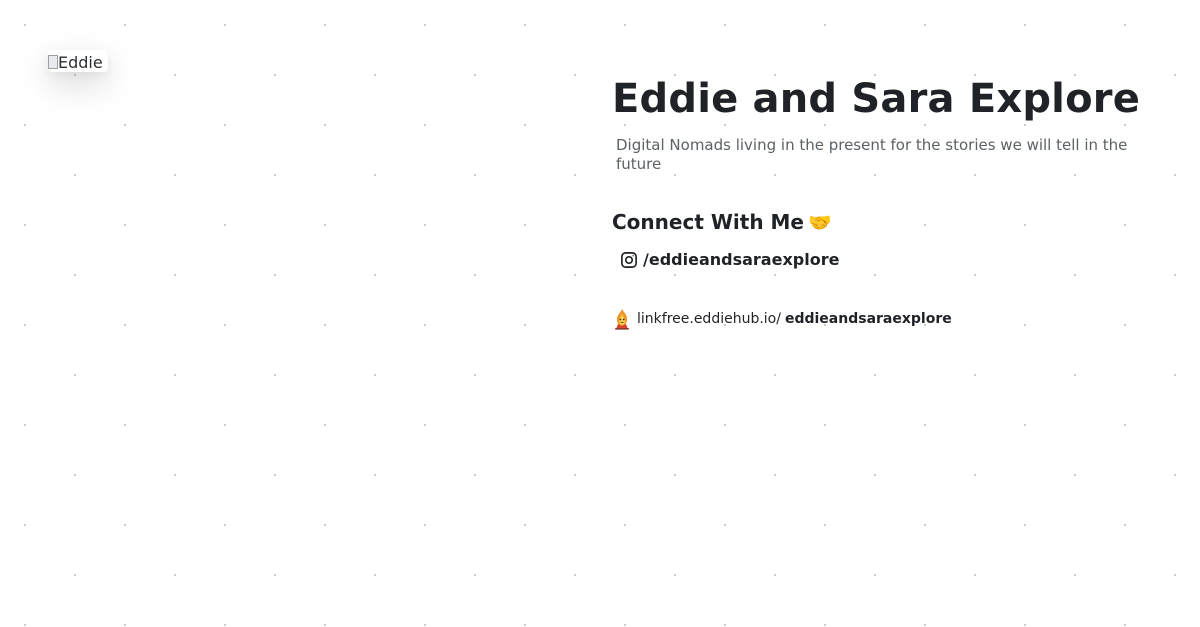 Image resolution: width=1200 pixels, height=627 pixels. I want to click on instagram-handle: /eddieandsaraexplore, so click(741, 259).